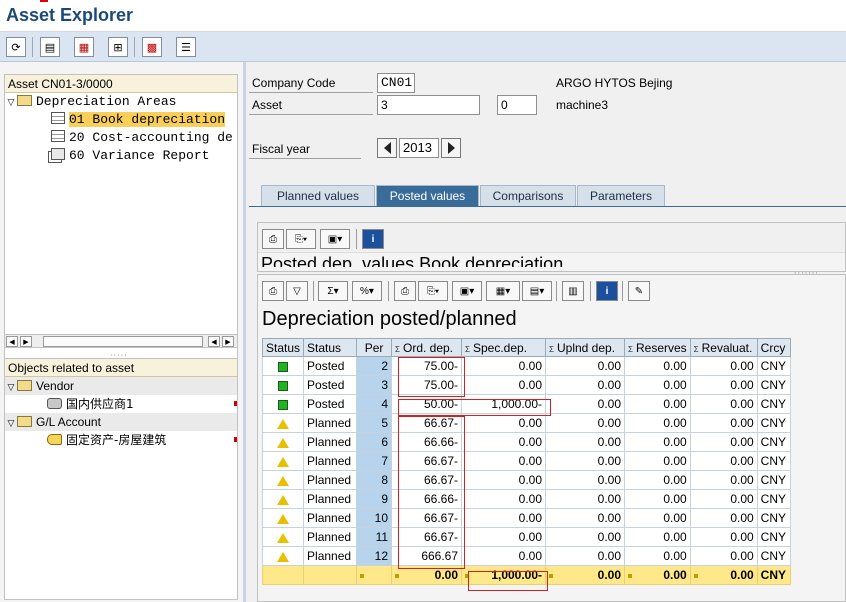 Image resolution: width=846 pixels, height=602 pixels. I want to click on asset-subnumber-field: 0, so click(517, 105).